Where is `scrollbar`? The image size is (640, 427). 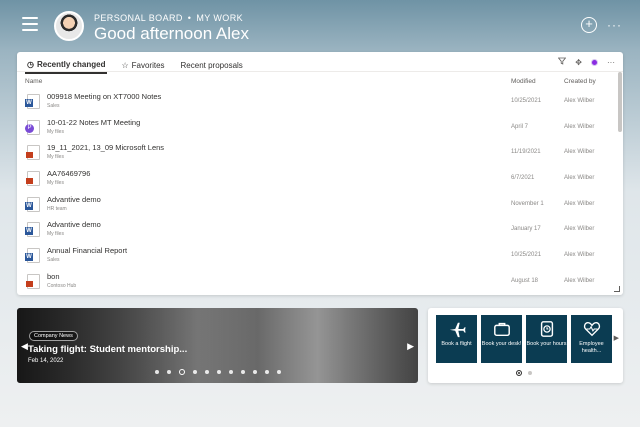
scrollbar is located at coordinates (620, 102).